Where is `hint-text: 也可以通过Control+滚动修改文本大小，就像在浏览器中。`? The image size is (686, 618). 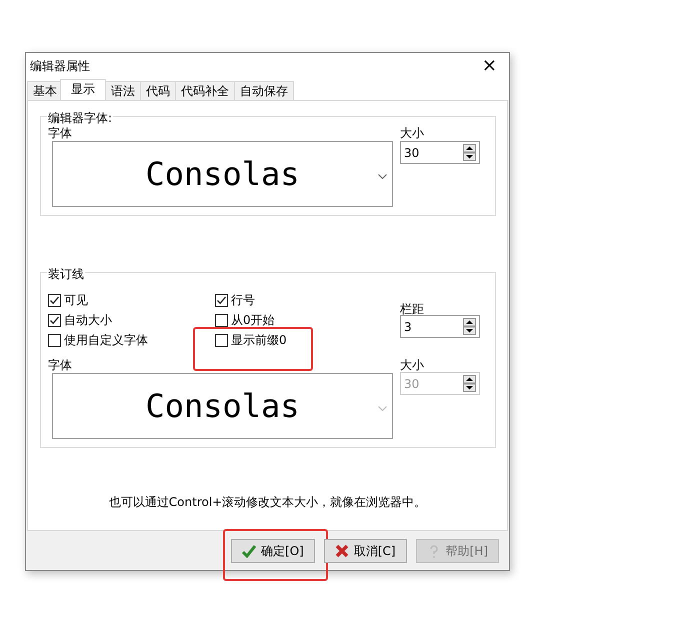 hint-text: 也可以通过Control+滚动修改文本大小，就像在浏览器中。 is located at coordinates (268, 502).